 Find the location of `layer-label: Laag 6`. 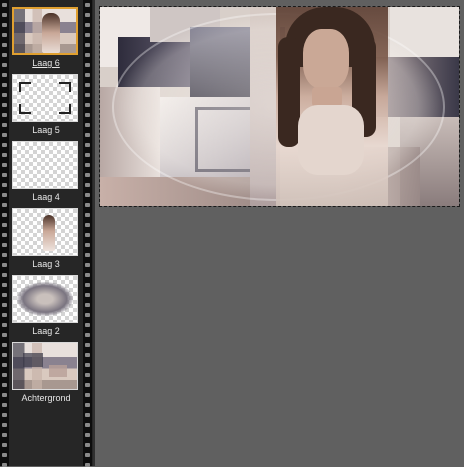

layer-label: Laag 6 is located at coordinates (46, 63).